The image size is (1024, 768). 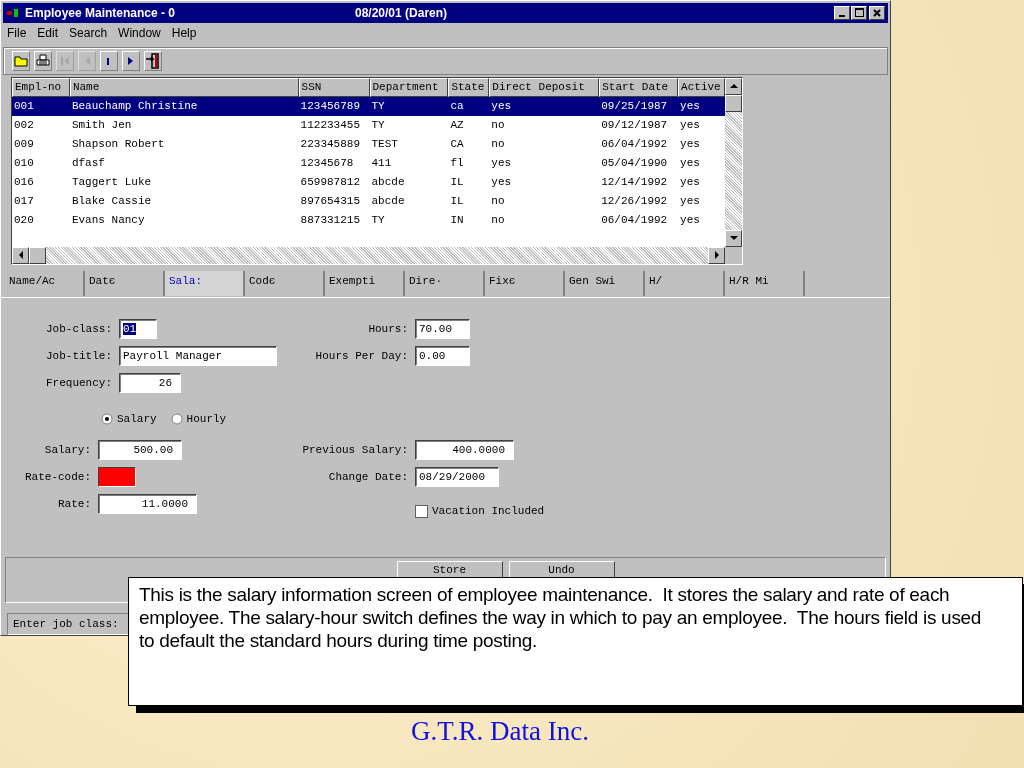 I want to click on close-button, so click(x=877, y=13).